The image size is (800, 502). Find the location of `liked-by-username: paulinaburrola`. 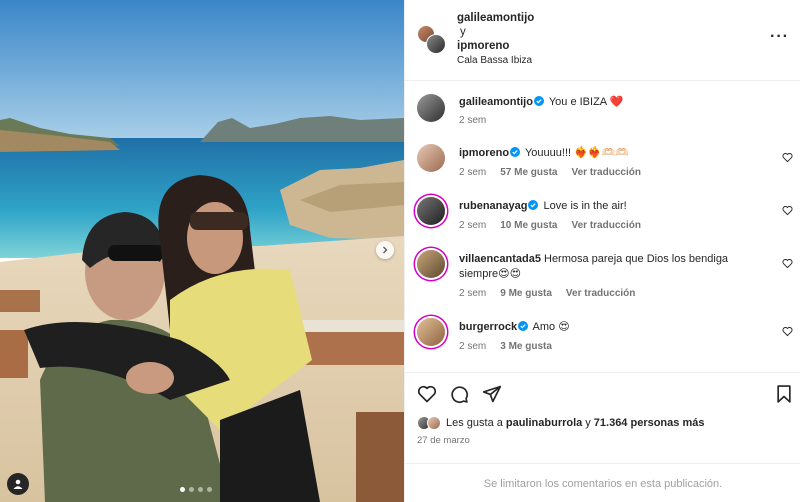

liked-by-username: paulinaburrola is located at coordinates (544, 423).